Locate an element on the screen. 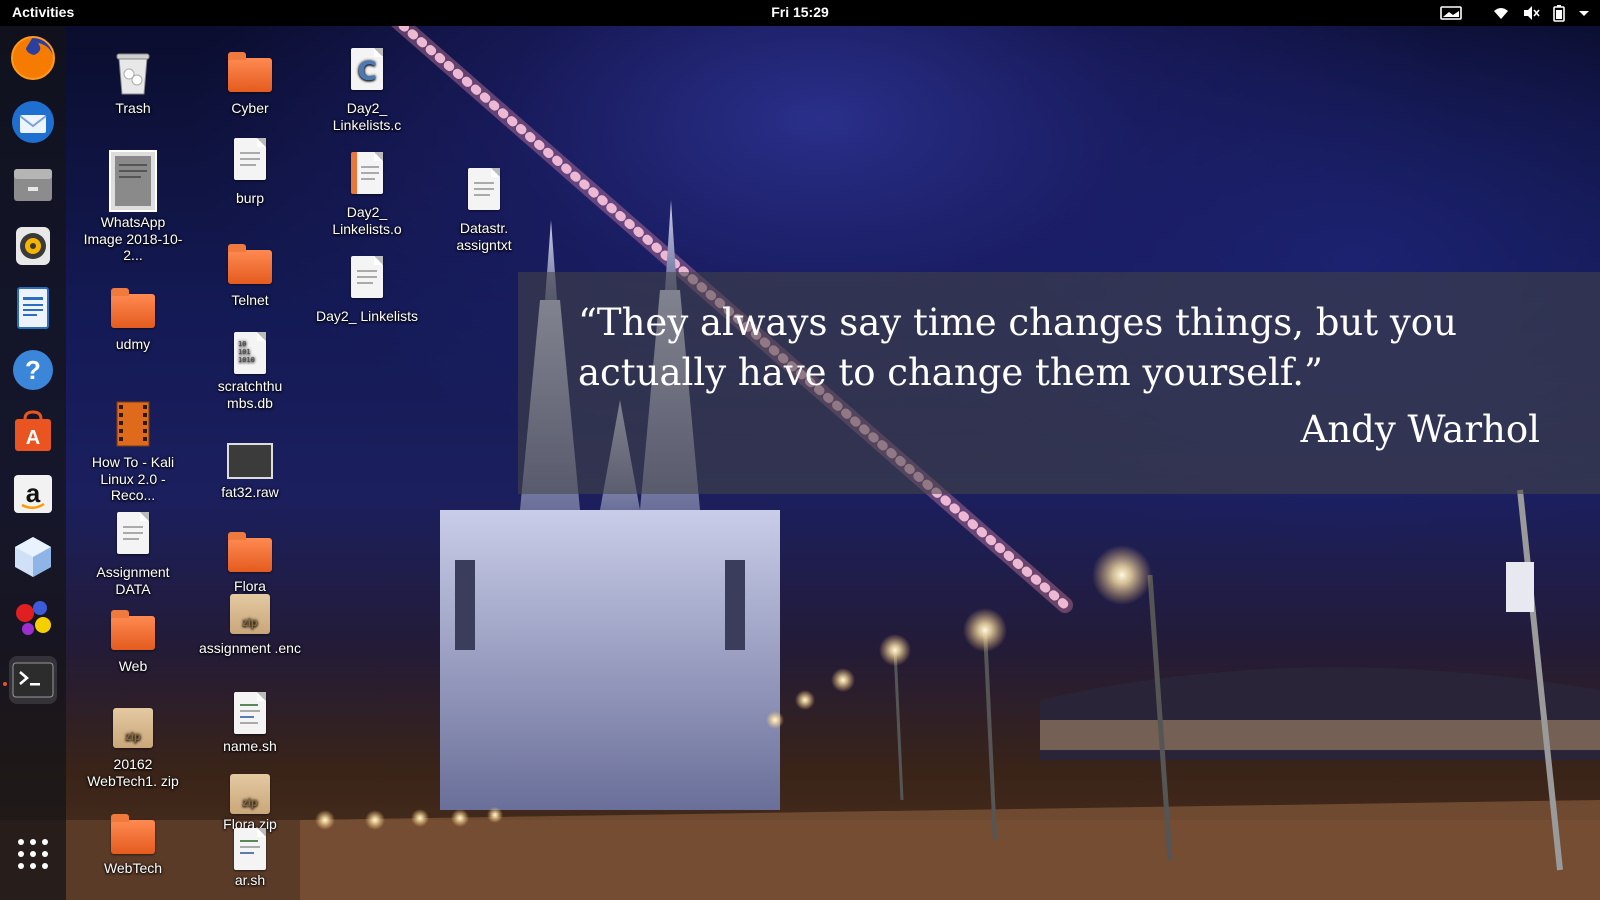  desktop-icon-label: Telnet is located at coordinates (250, 300).